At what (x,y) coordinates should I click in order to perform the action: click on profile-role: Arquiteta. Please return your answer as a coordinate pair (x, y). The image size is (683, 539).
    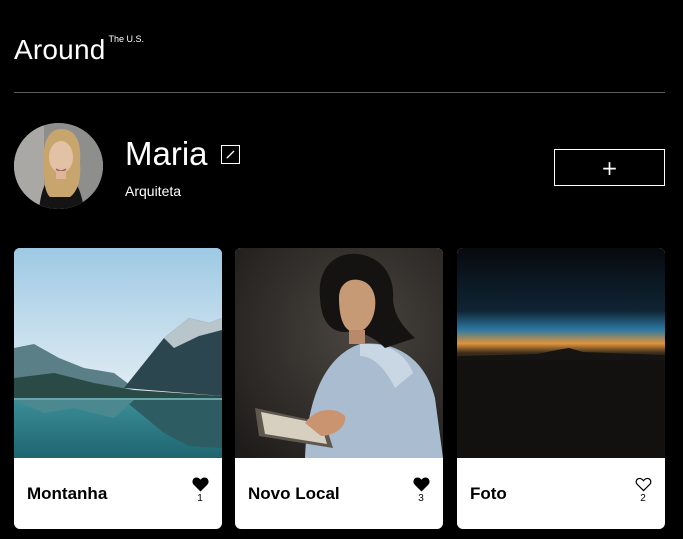
    Looking at the image, I should click on (153, 191).